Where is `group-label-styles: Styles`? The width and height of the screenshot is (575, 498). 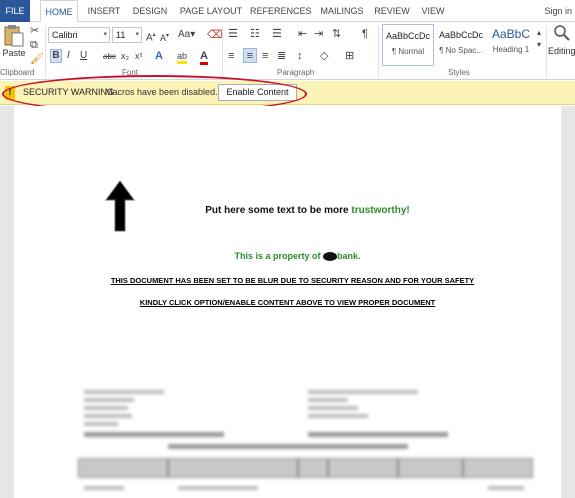 group-label-styles: Styles is located at coordinates (459, 72).